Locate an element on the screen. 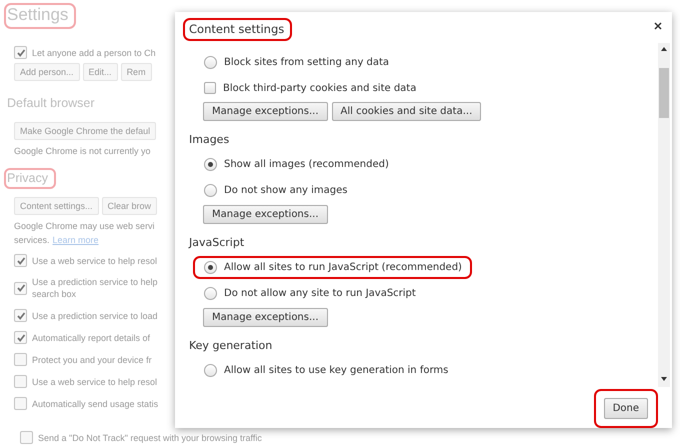 The width and height of the screenshot is (680, 447). scroll-down-arrow-icon is located at coordinates (664, 379).